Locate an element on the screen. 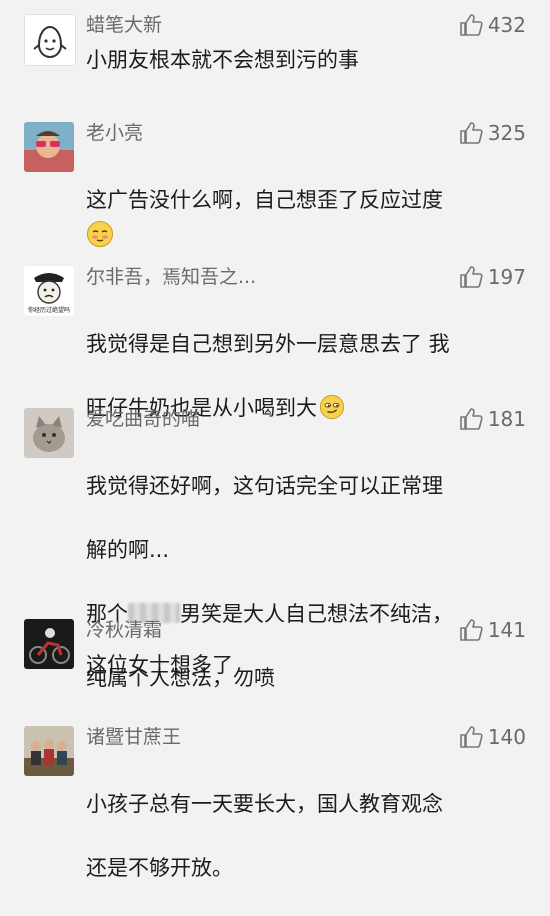 The image size is (550, 916). comment-text: 这位女士想多了 is located at coordinates (159, 665).